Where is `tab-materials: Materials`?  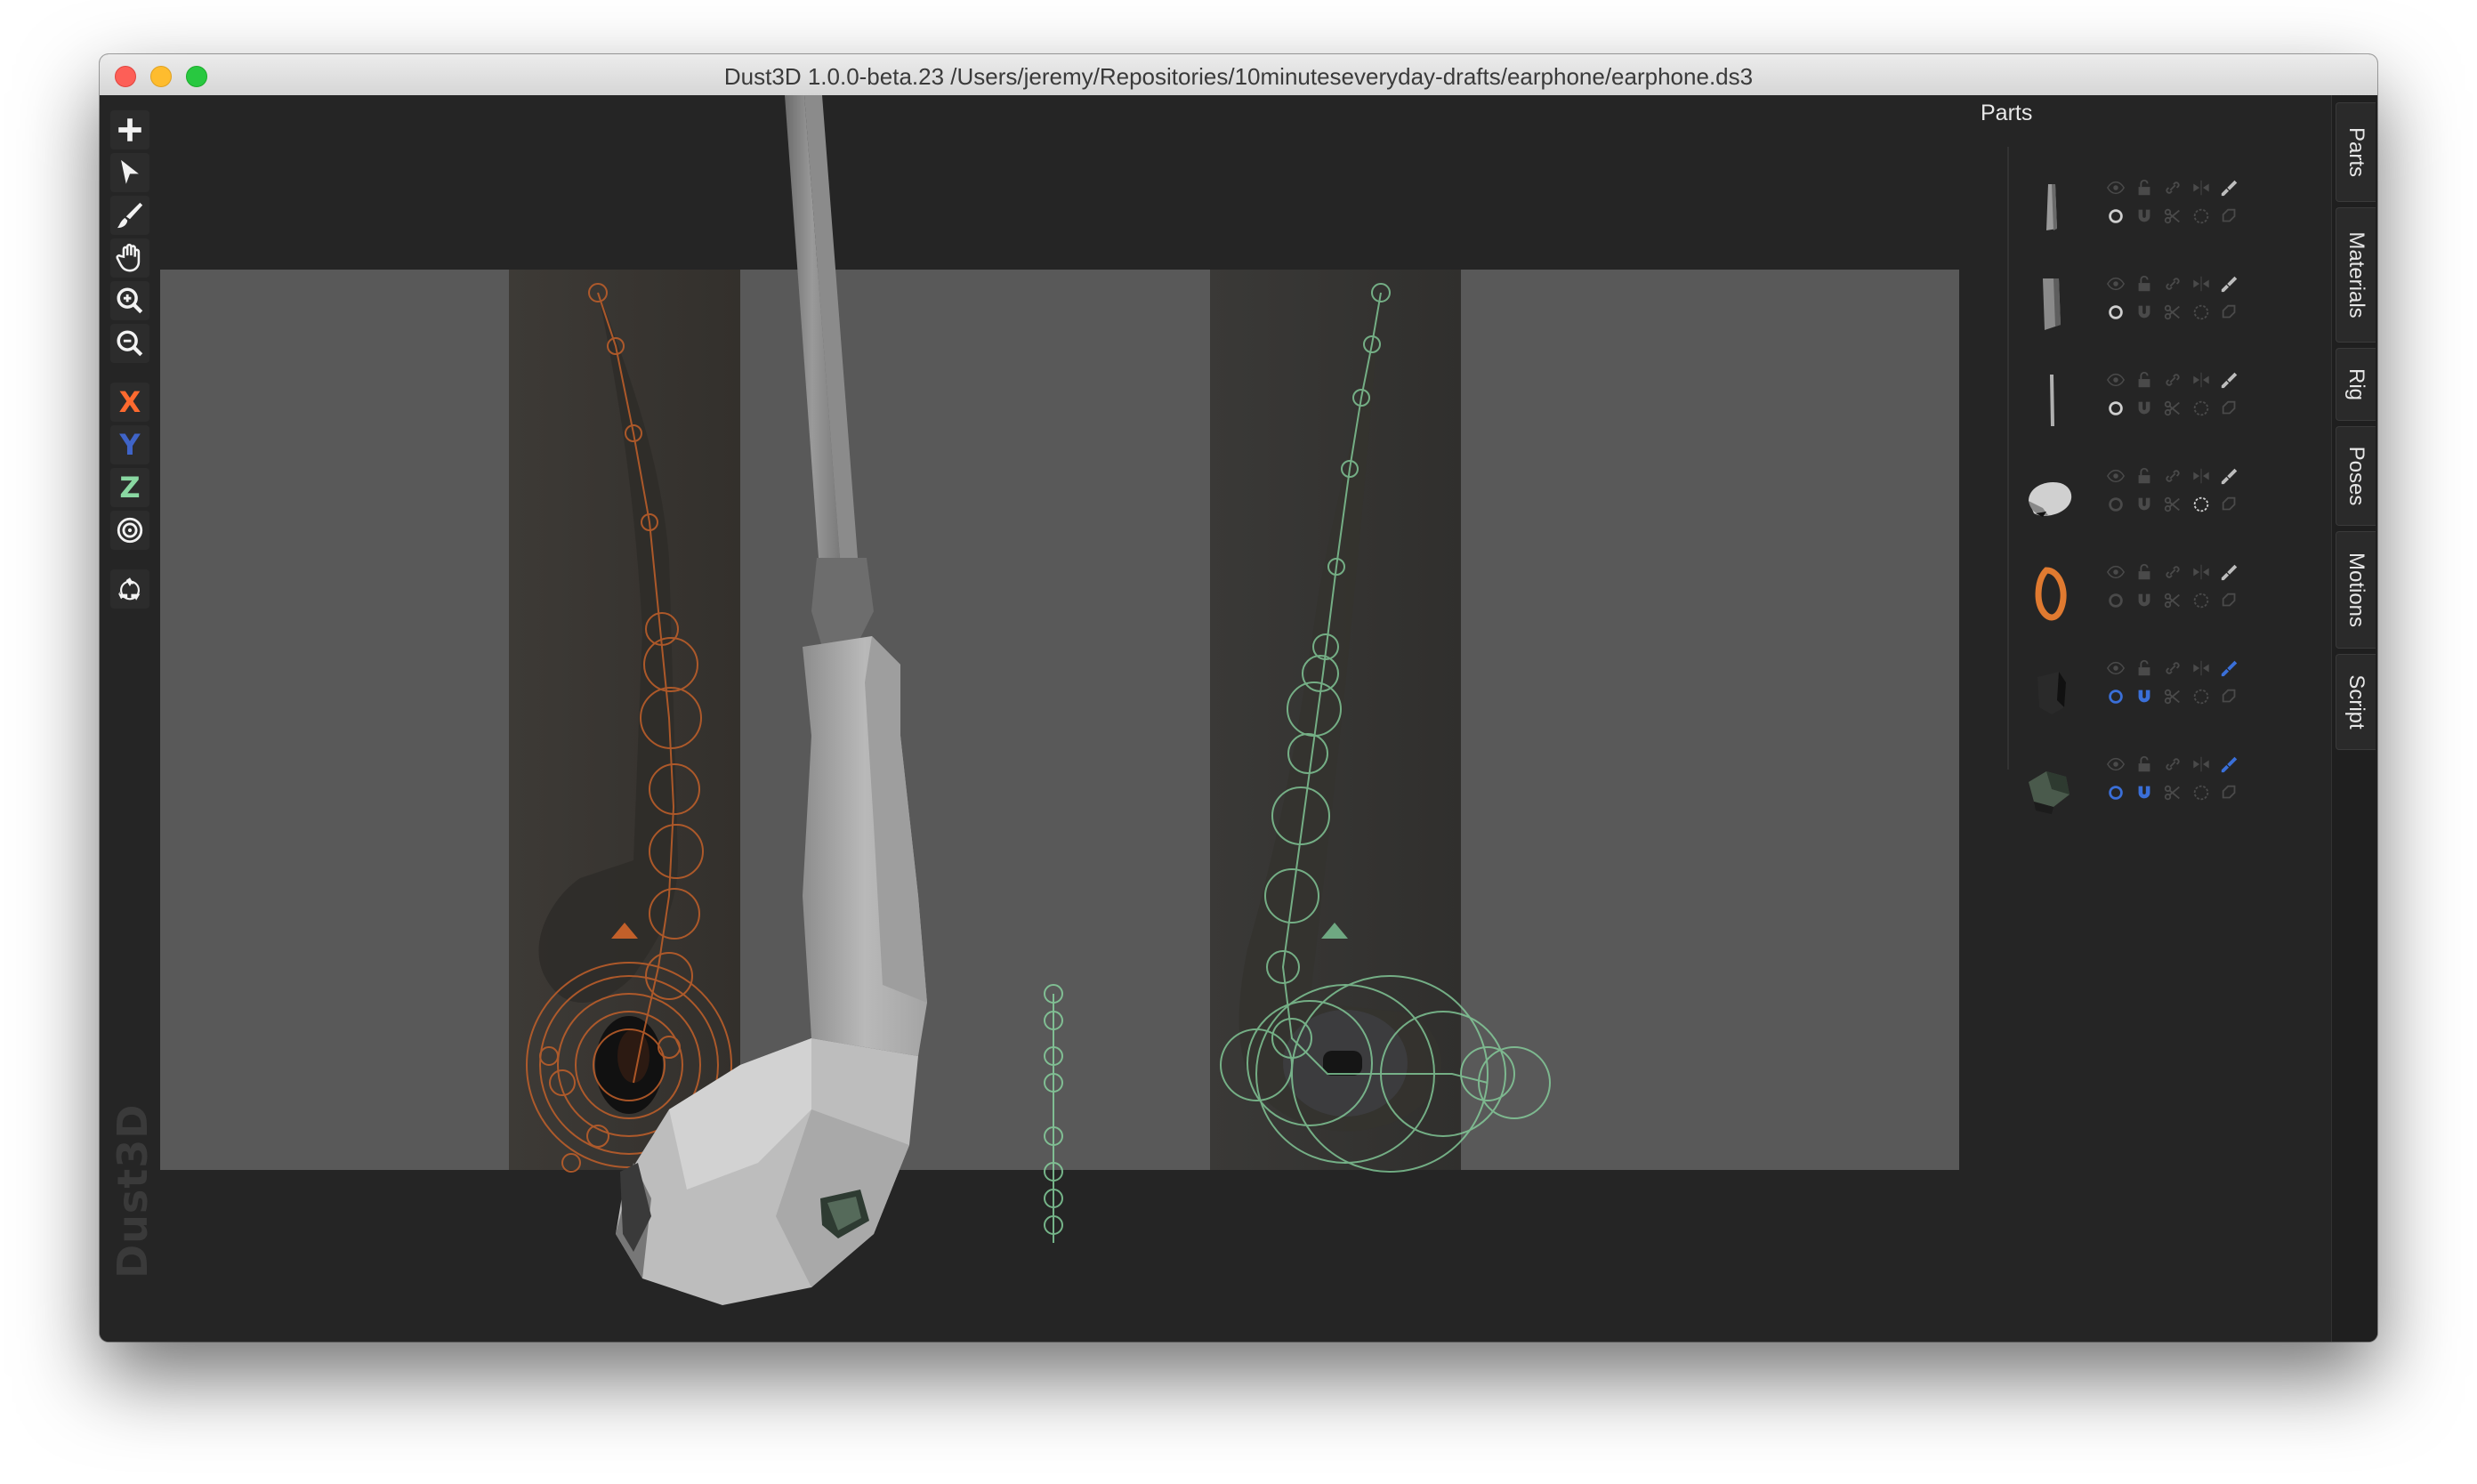 tab-materials: Materials is located at coordinates (2356, 275).